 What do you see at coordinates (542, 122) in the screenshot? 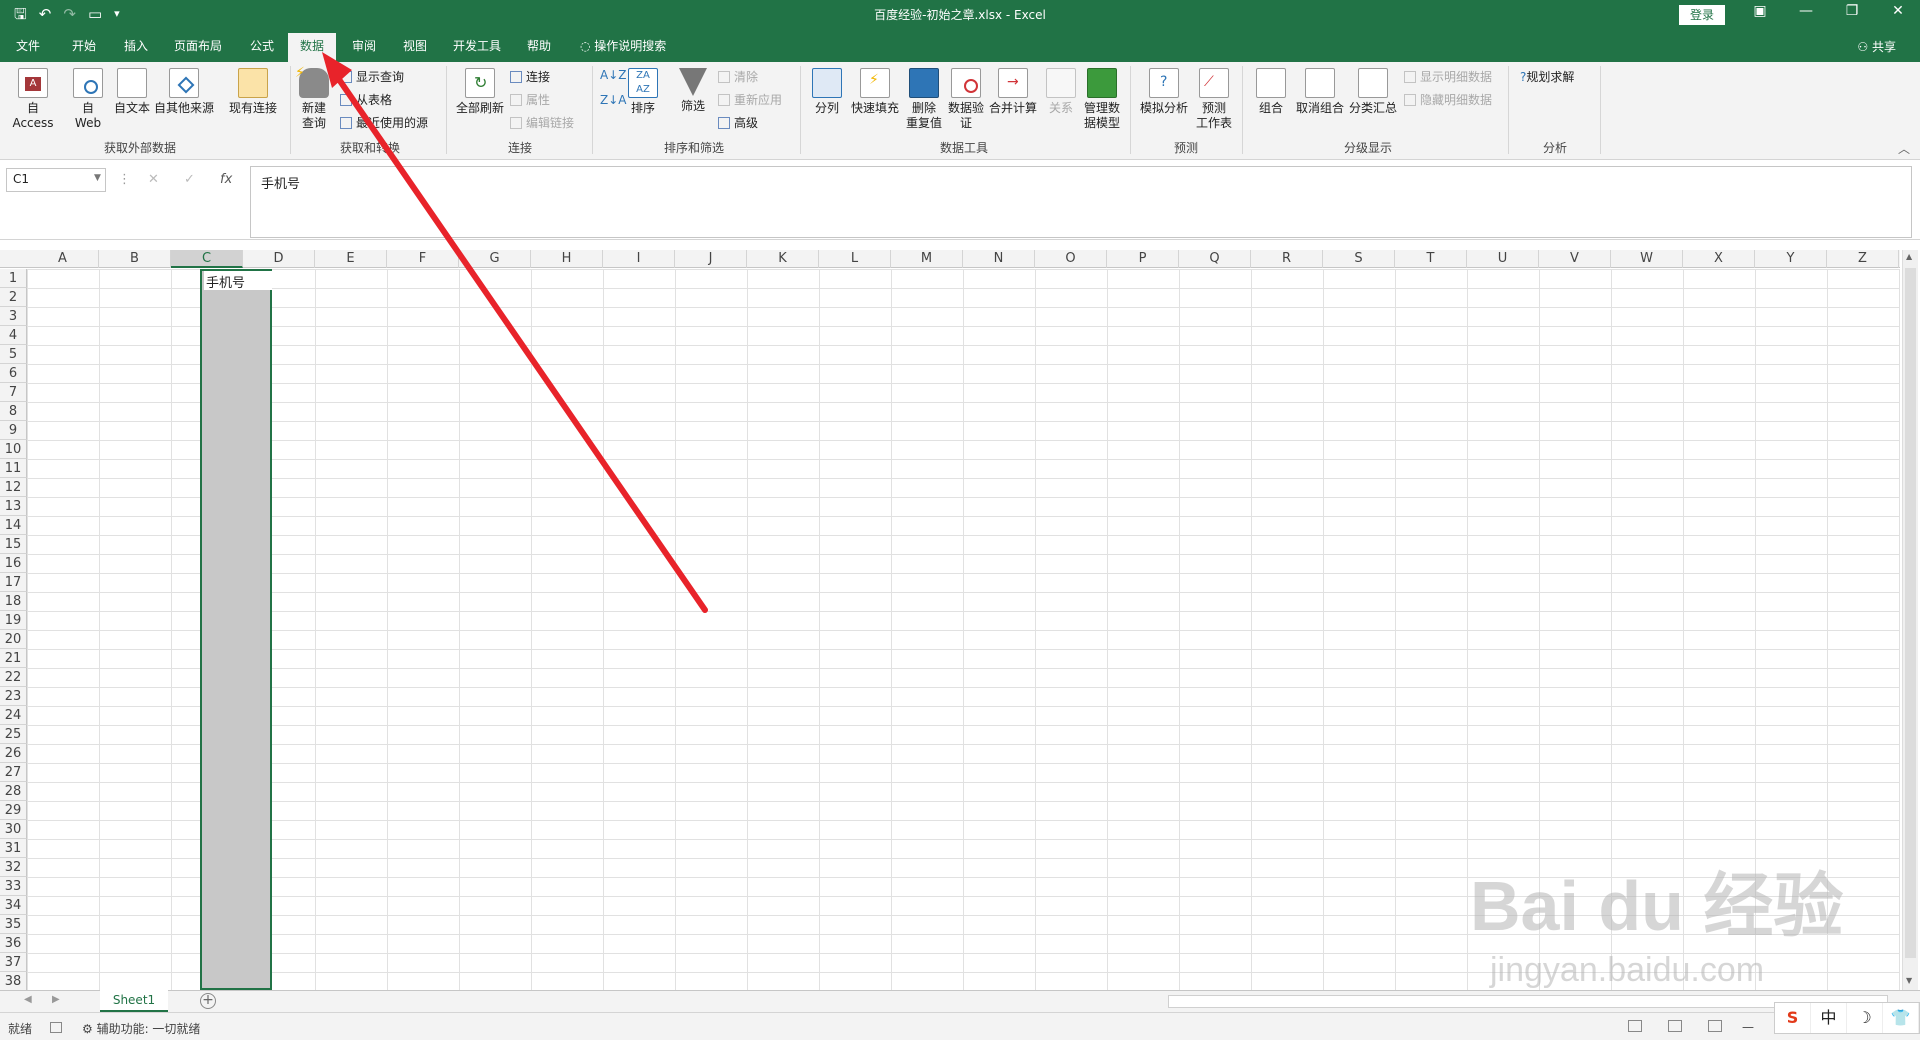
I see `edit-links-button: 编辑链接` at bounding box center [542, 122].